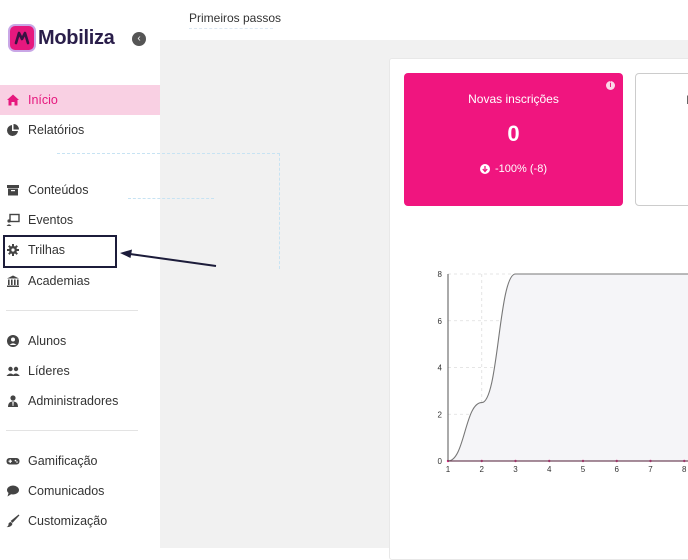 The height and width of the screenshot is (560, 688). Describe the element at coordinates (47, 341) in the screenshot. I see `sidebar-item-label: Alunos` at that location.